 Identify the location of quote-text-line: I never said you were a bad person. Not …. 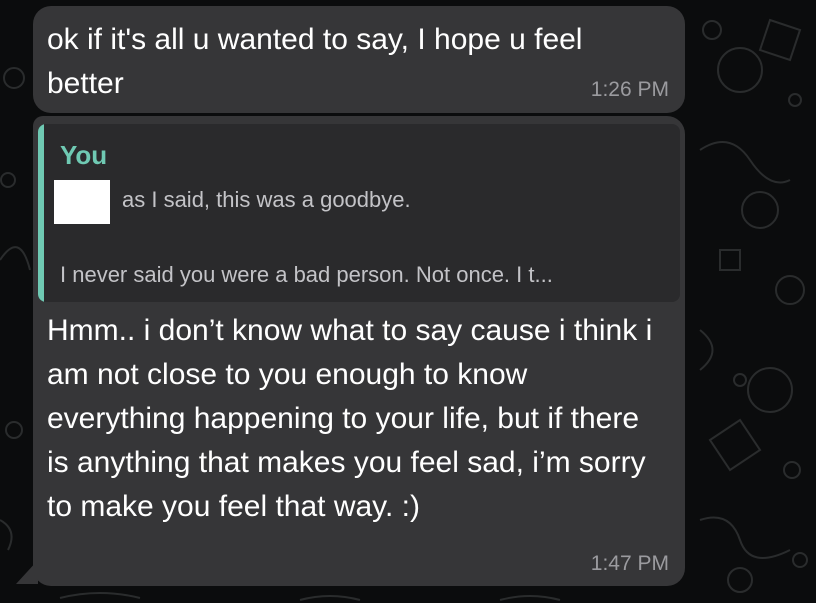
(306, 274).